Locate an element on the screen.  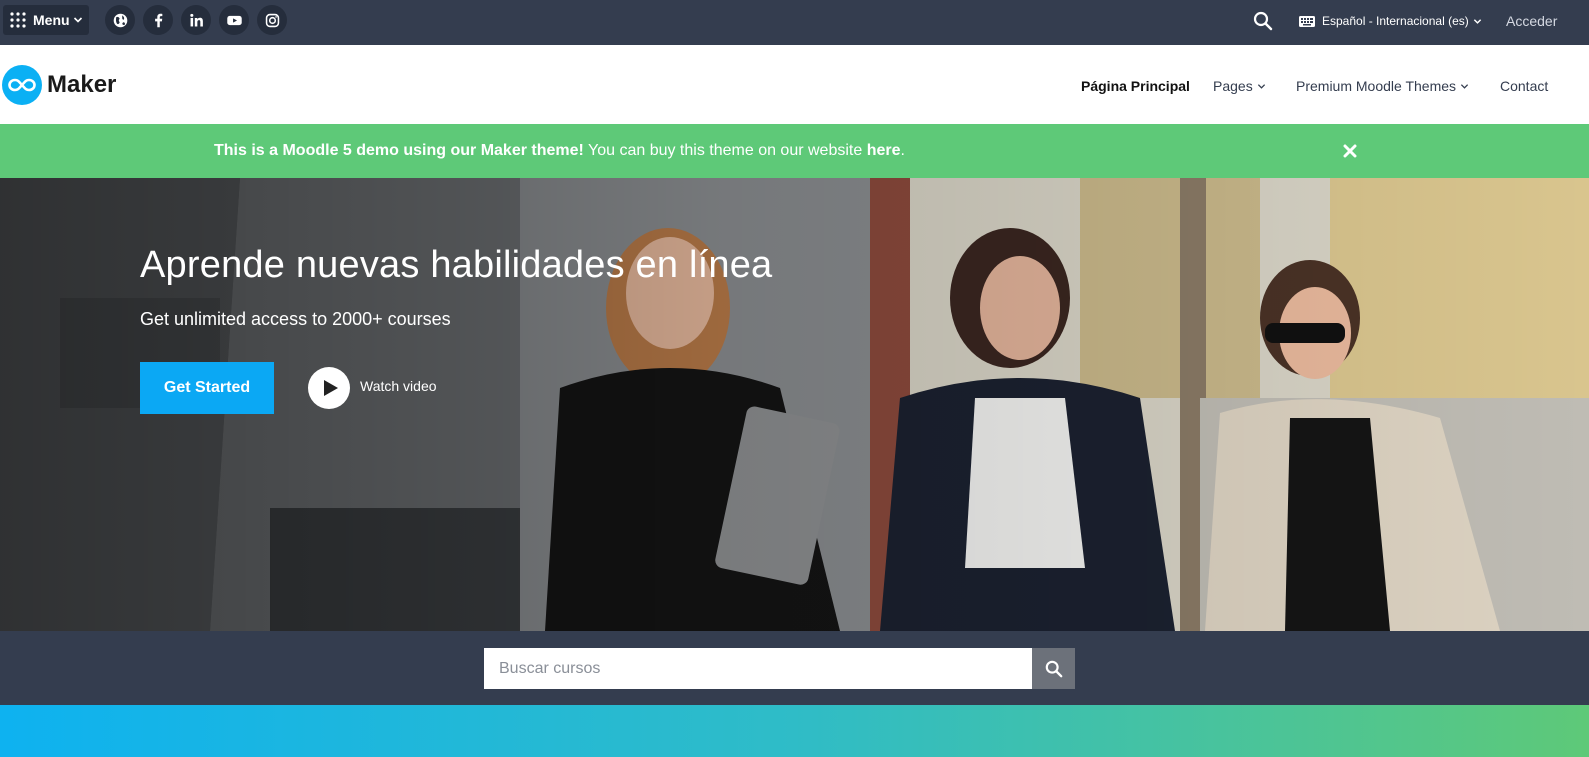
course-search-button is located at coordinates (1053, 668).